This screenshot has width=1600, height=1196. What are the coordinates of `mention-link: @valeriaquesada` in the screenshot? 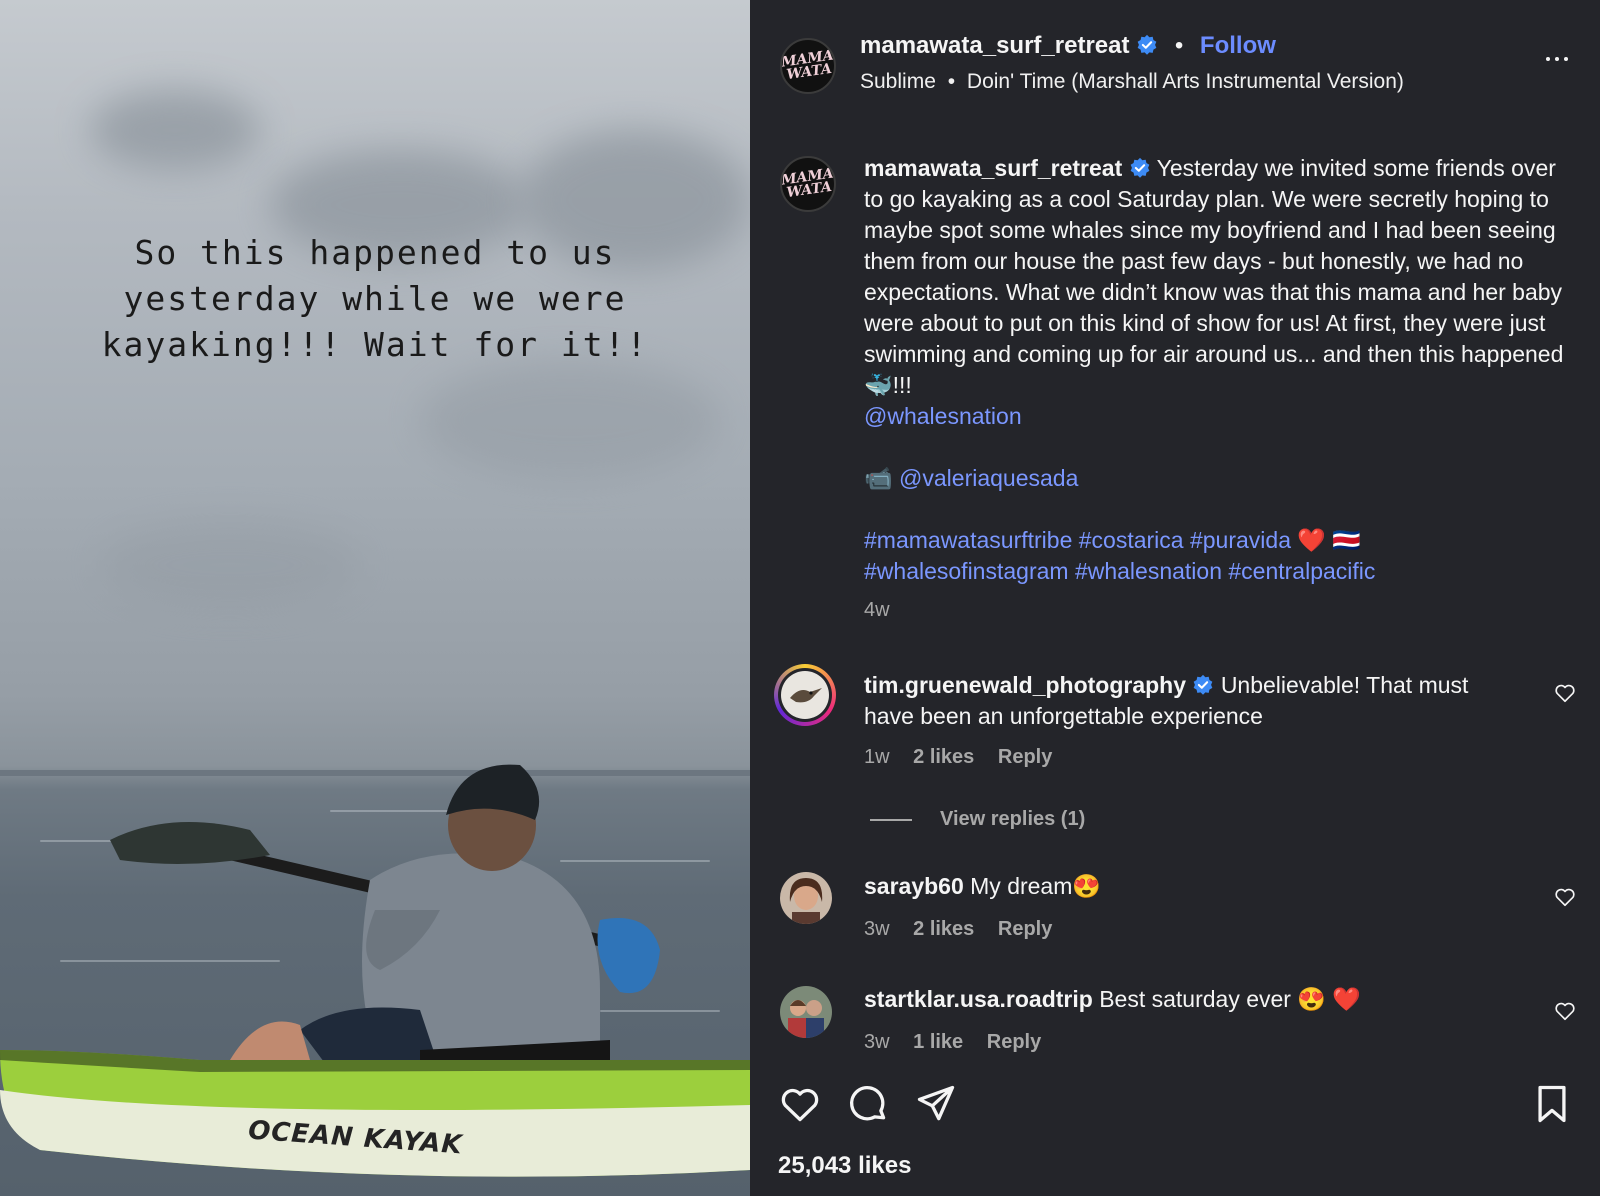 It's located at (988, 478).